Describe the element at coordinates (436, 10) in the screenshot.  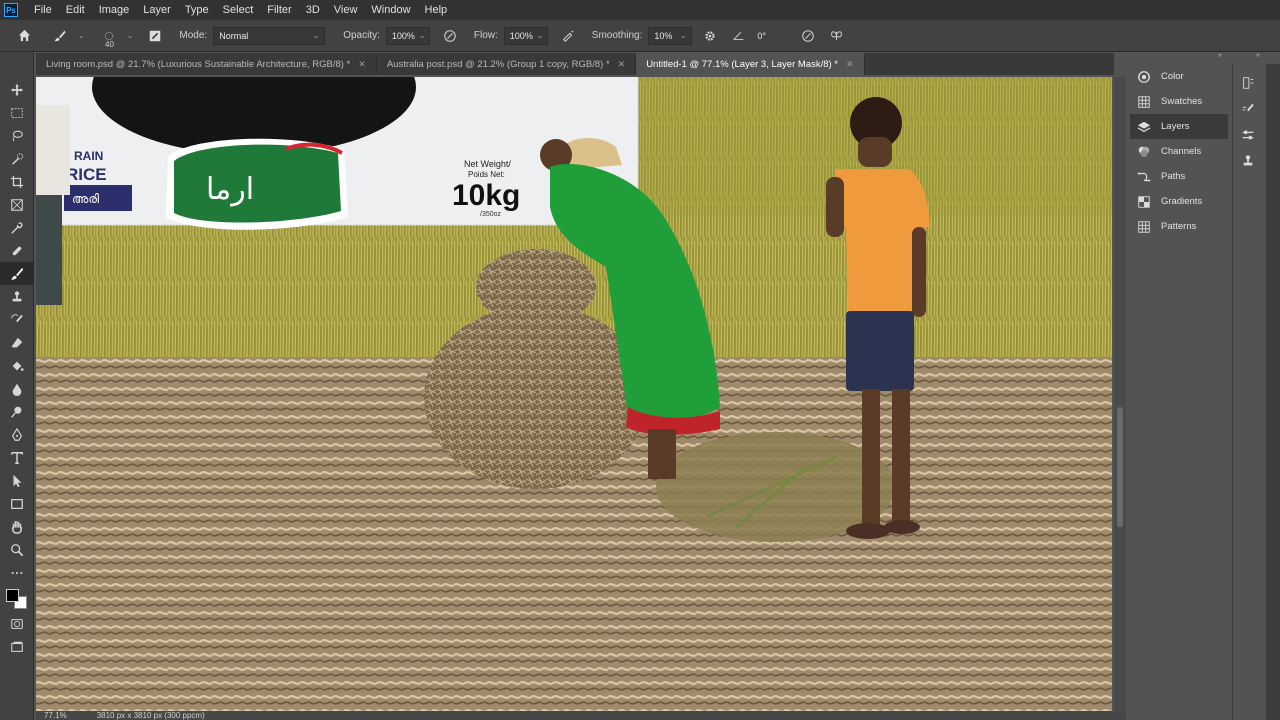
I see `menu-help: Help` at that location.